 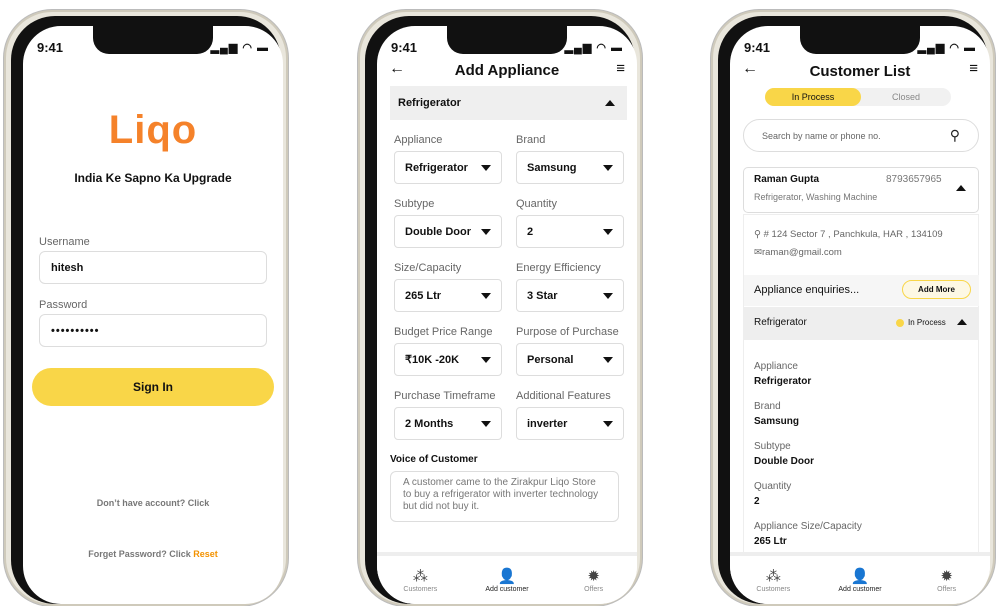 What do you see at coordinates (429, 103) in the screenshot?
I see `section-title: Refrigerator` at bounding box center [429, 103].